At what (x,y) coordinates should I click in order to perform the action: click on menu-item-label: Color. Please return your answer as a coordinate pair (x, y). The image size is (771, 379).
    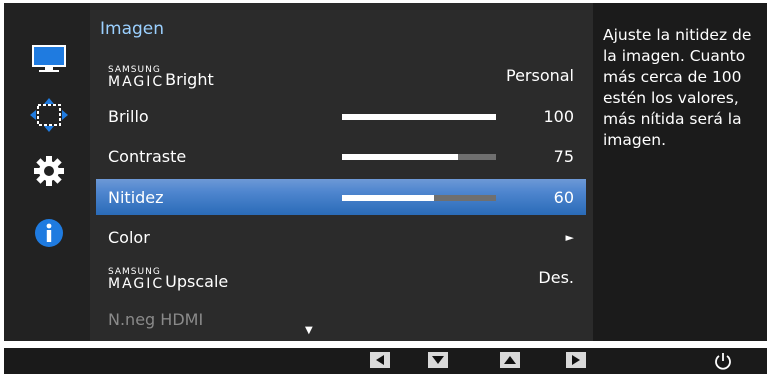
    Looking at the image, I should click on (129, 237).